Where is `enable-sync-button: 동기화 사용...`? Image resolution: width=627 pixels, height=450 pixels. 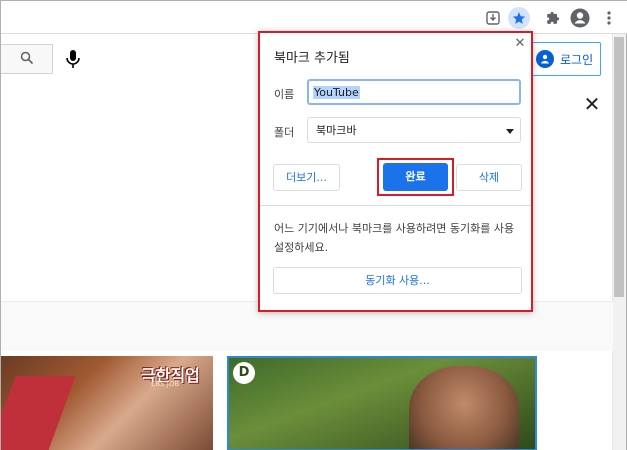 enable-sync-button: 동기화 사용... is located at coordinates (397, 280).